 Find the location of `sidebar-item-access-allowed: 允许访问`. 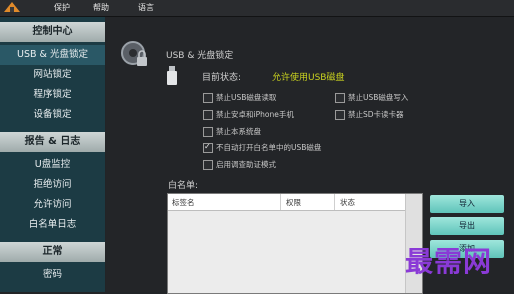

sidebar-item-access-allowed: 允许访问 is located at coordinates (52, 205).